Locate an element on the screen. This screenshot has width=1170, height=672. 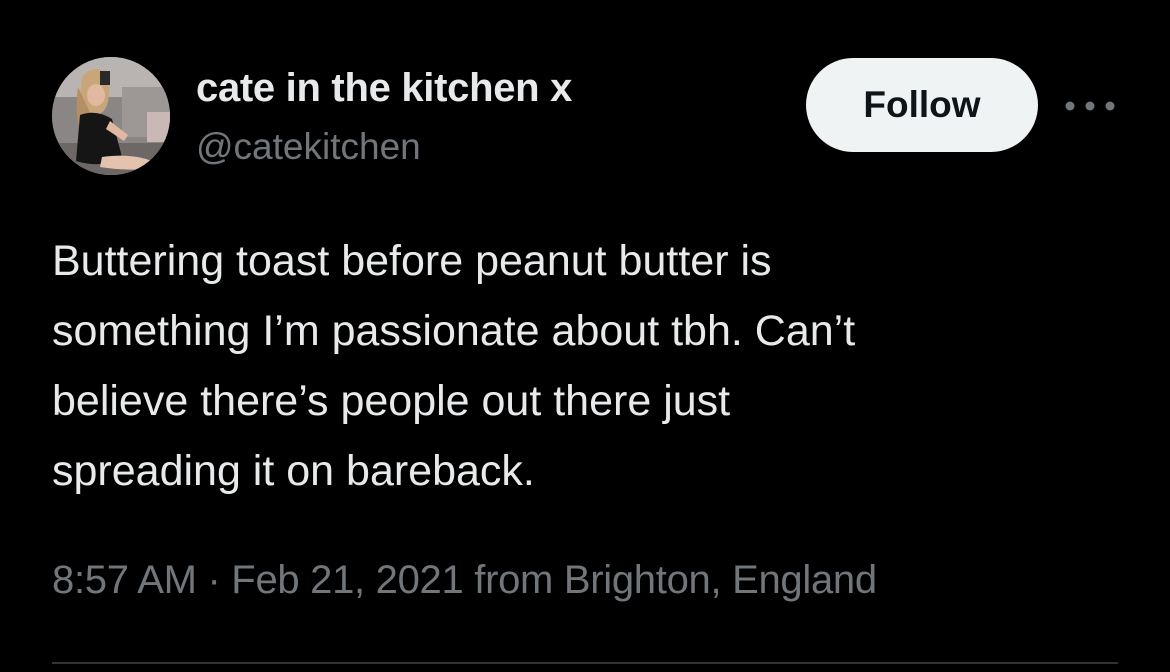
more-options-button is located at coordinates (1090, 106).